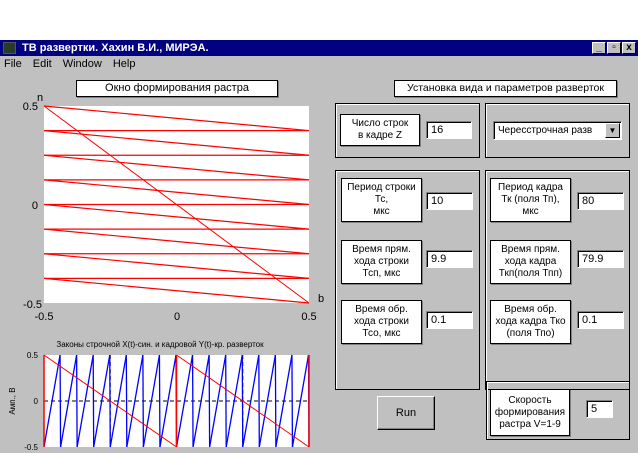  I want to click on scan-type-select: Чересстрочная разв ▼, so click(557, 130).